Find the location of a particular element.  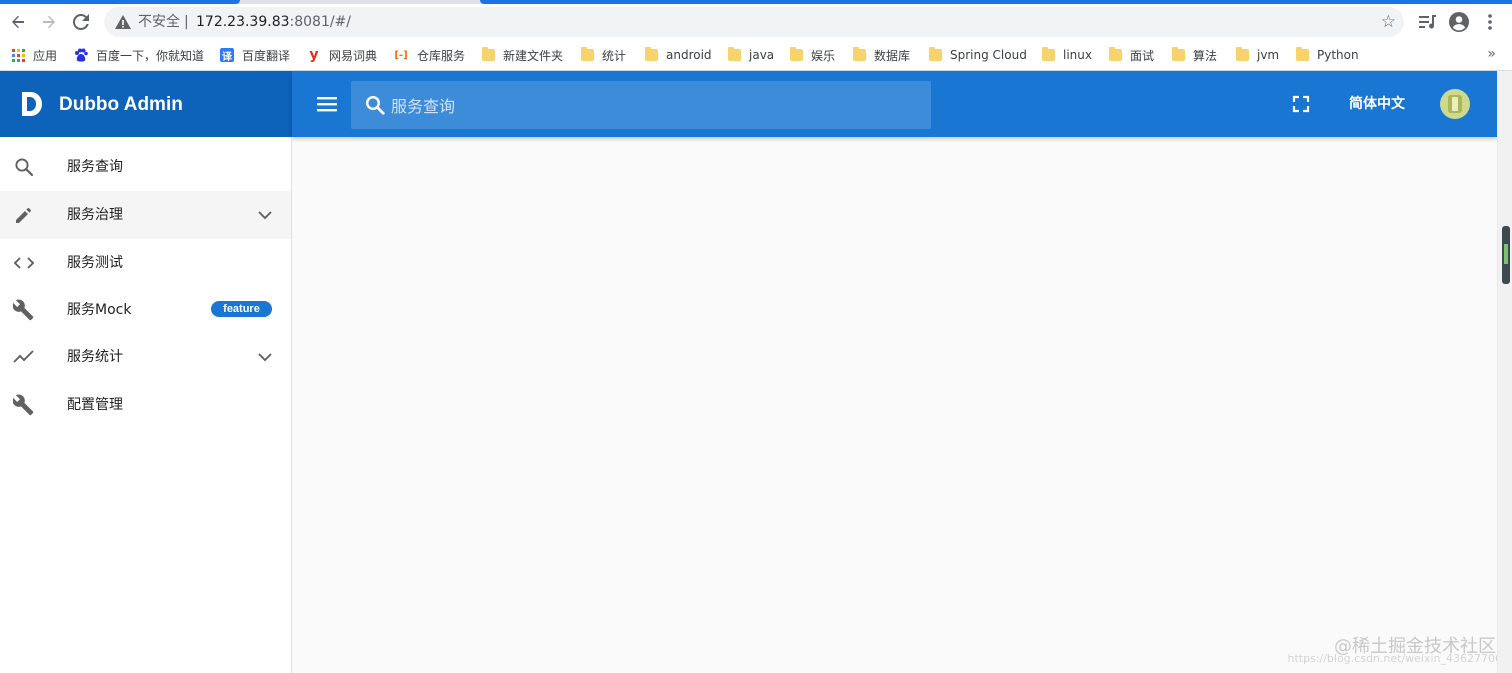

avatar-image-detail is located at coordinates (1455, 104).